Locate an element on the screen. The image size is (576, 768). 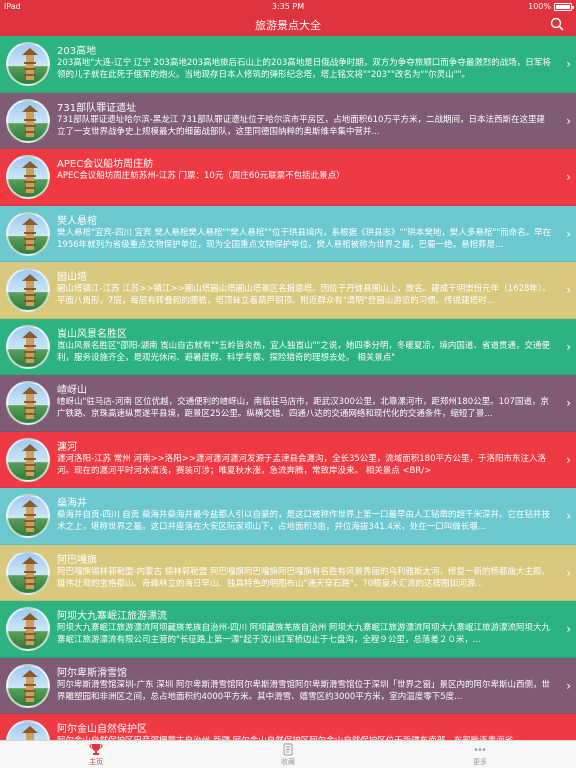
status-bar: iPad 3:35 PM 100% is located at coordinates (288, 7).